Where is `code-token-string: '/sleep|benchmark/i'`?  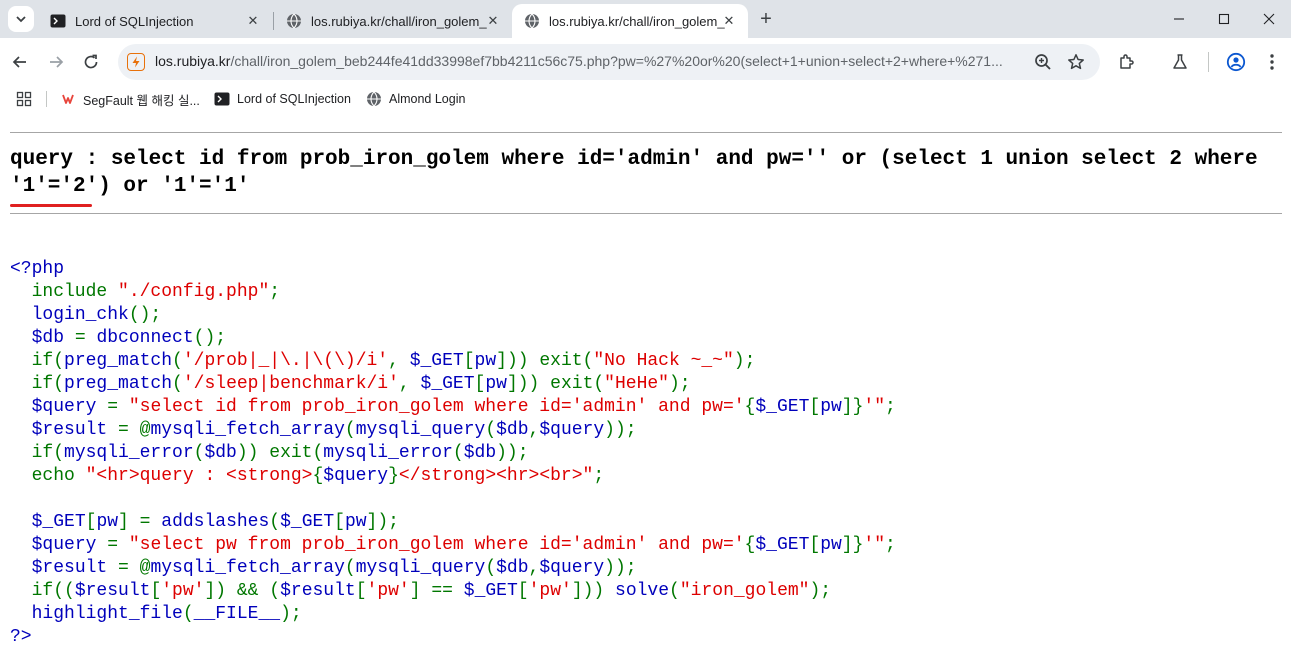
code-token-string: '/sleep|benchmark/i' is located at coordinates (290, 384).